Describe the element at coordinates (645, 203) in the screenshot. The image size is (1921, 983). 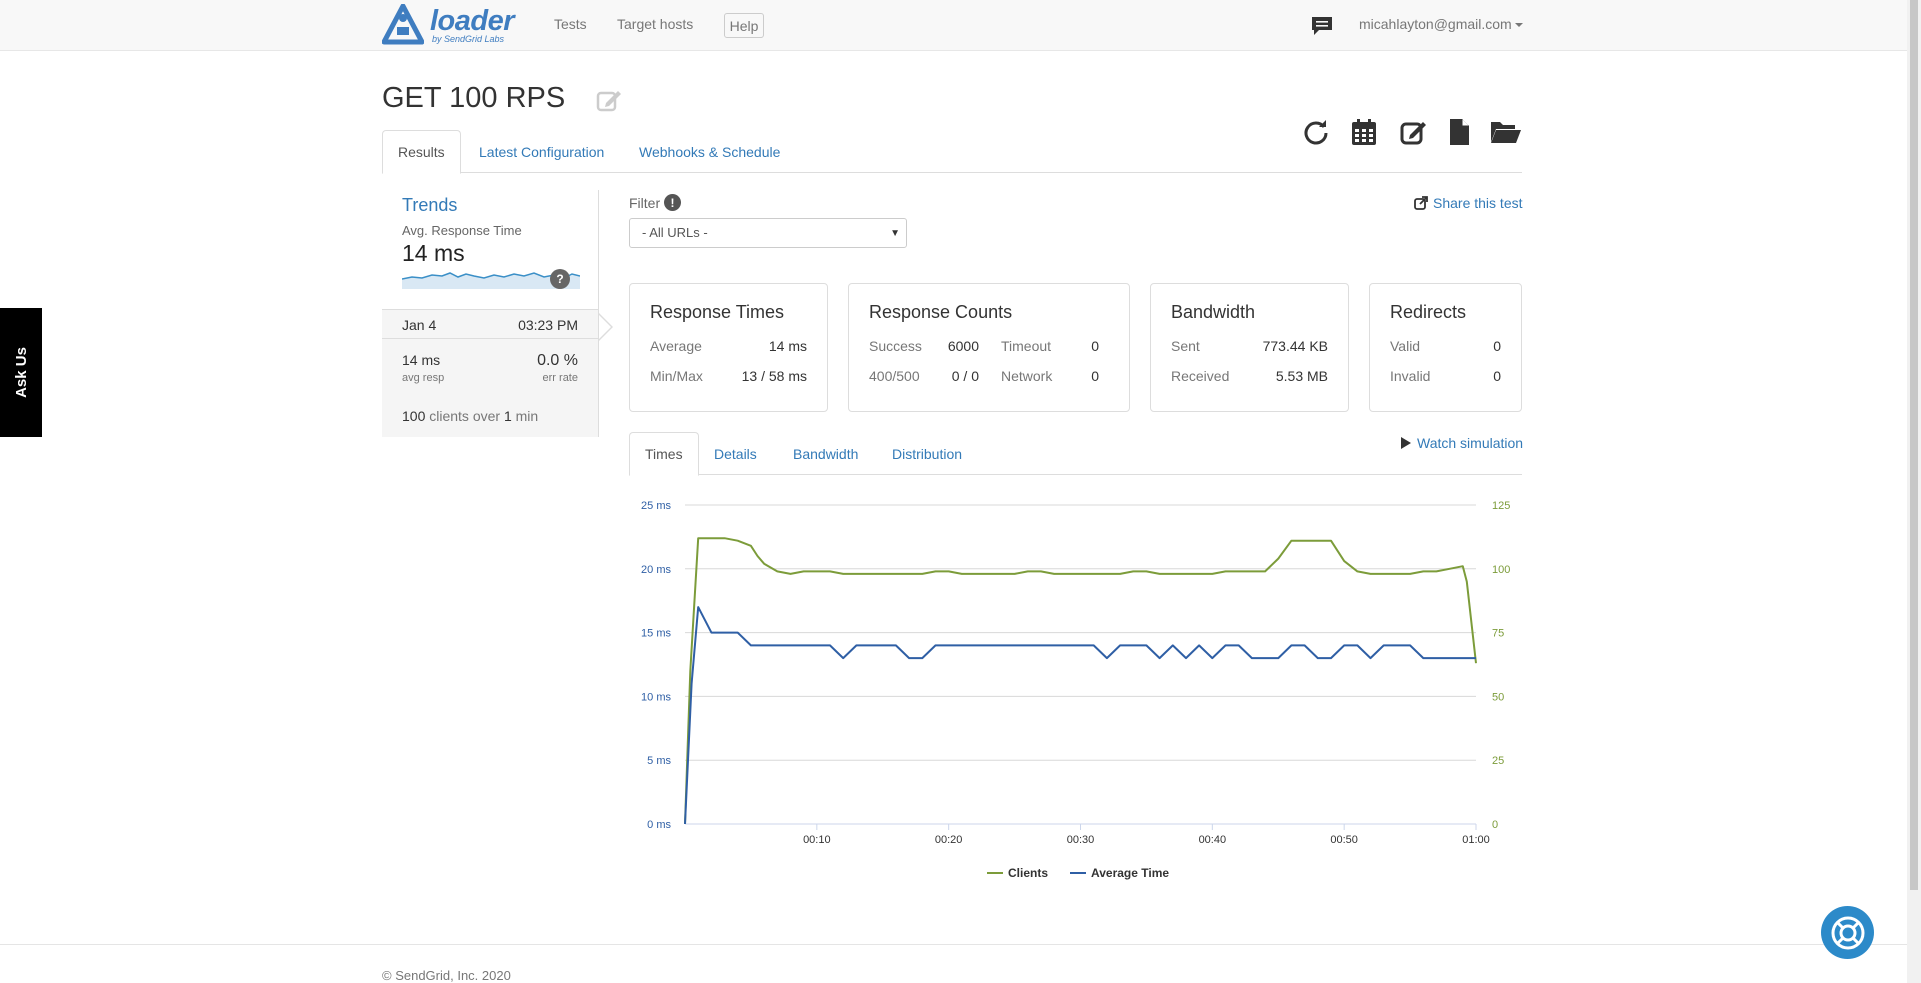
I see `filter-label: Filter` at that location.